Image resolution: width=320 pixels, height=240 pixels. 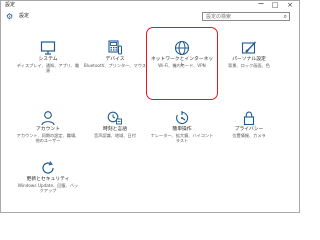 I want to click on title-bar: 設定 − □ ×, so click(x=150, y=5).